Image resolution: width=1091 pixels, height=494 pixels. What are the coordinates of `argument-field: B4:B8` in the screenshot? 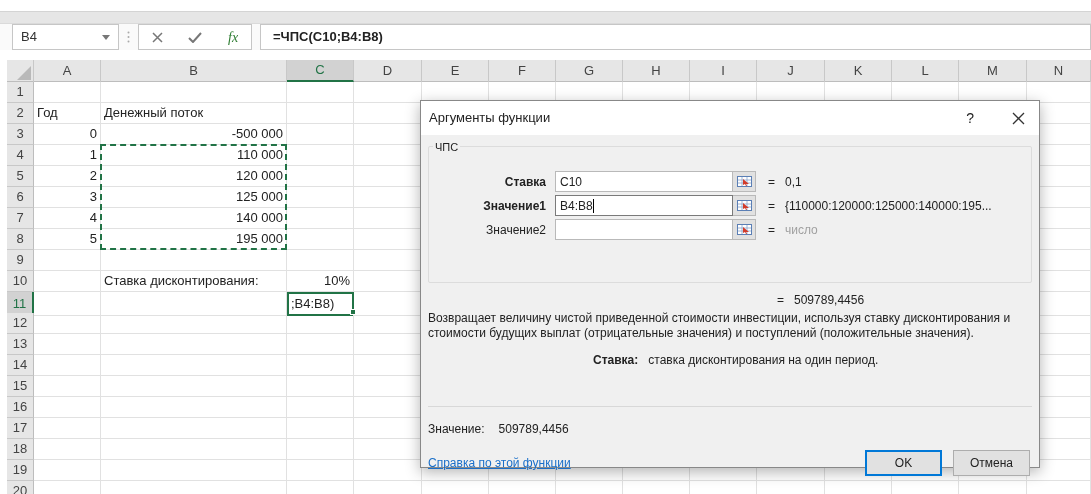 It's located at (644, 205).